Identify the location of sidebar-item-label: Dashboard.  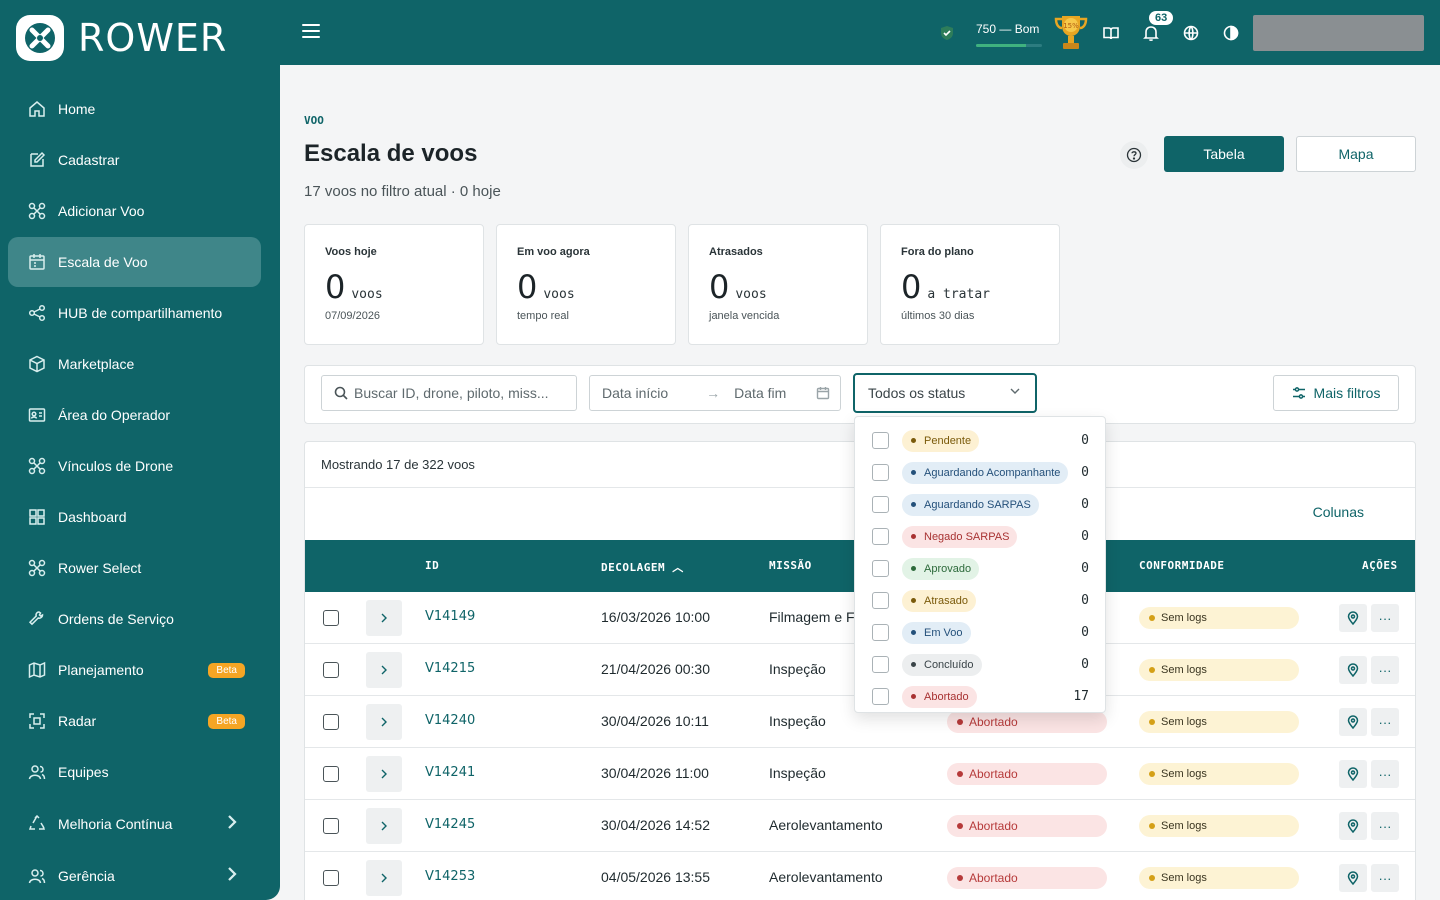
(92, 517).